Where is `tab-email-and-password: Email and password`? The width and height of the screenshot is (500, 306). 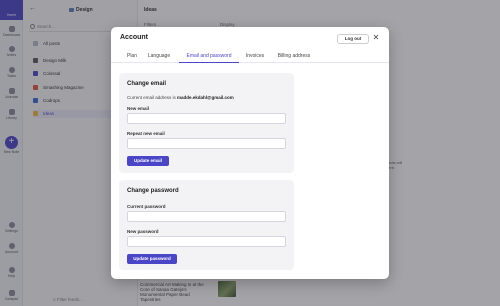
tab-email-and-password: Email and password is located at coordinates (209, 57).